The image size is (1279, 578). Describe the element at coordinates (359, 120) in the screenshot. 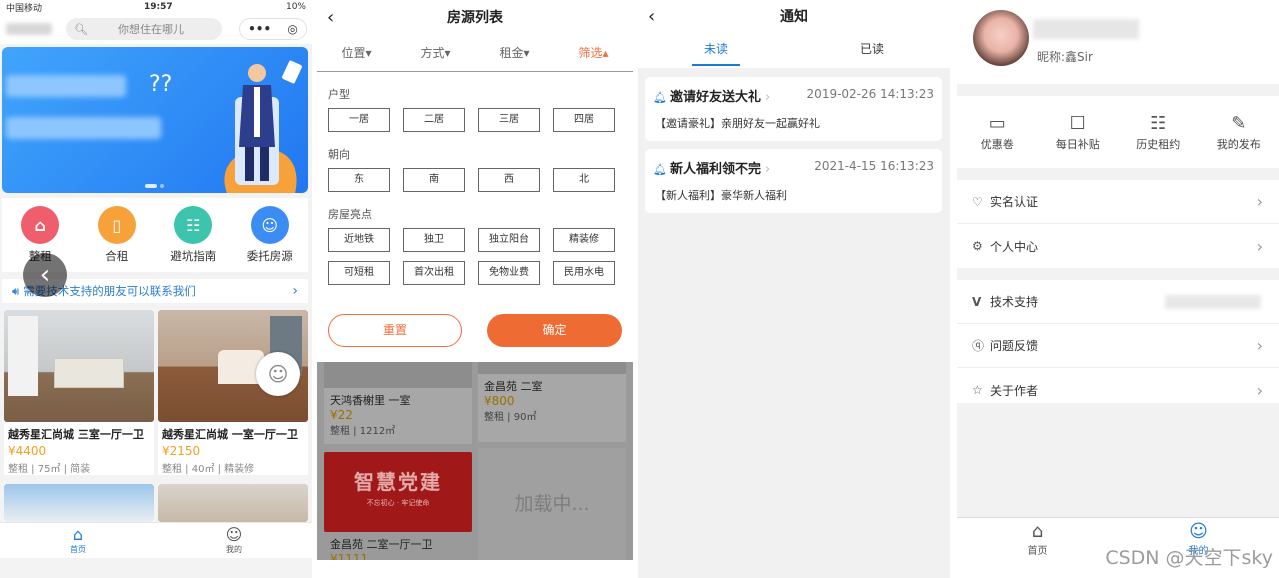

I see `option-chip: 一居` at that location.